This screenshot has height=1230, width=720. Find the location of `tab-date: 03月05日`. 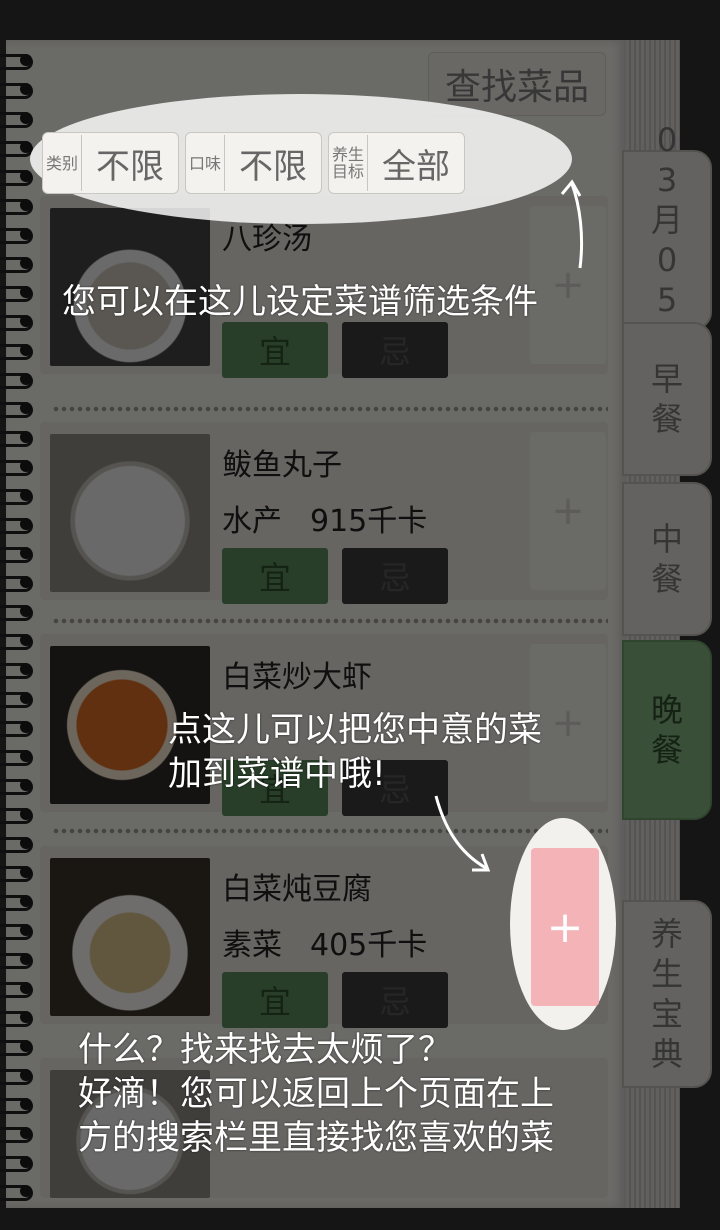

tab-date: 03月05日 is located at coordinates (667, 240).